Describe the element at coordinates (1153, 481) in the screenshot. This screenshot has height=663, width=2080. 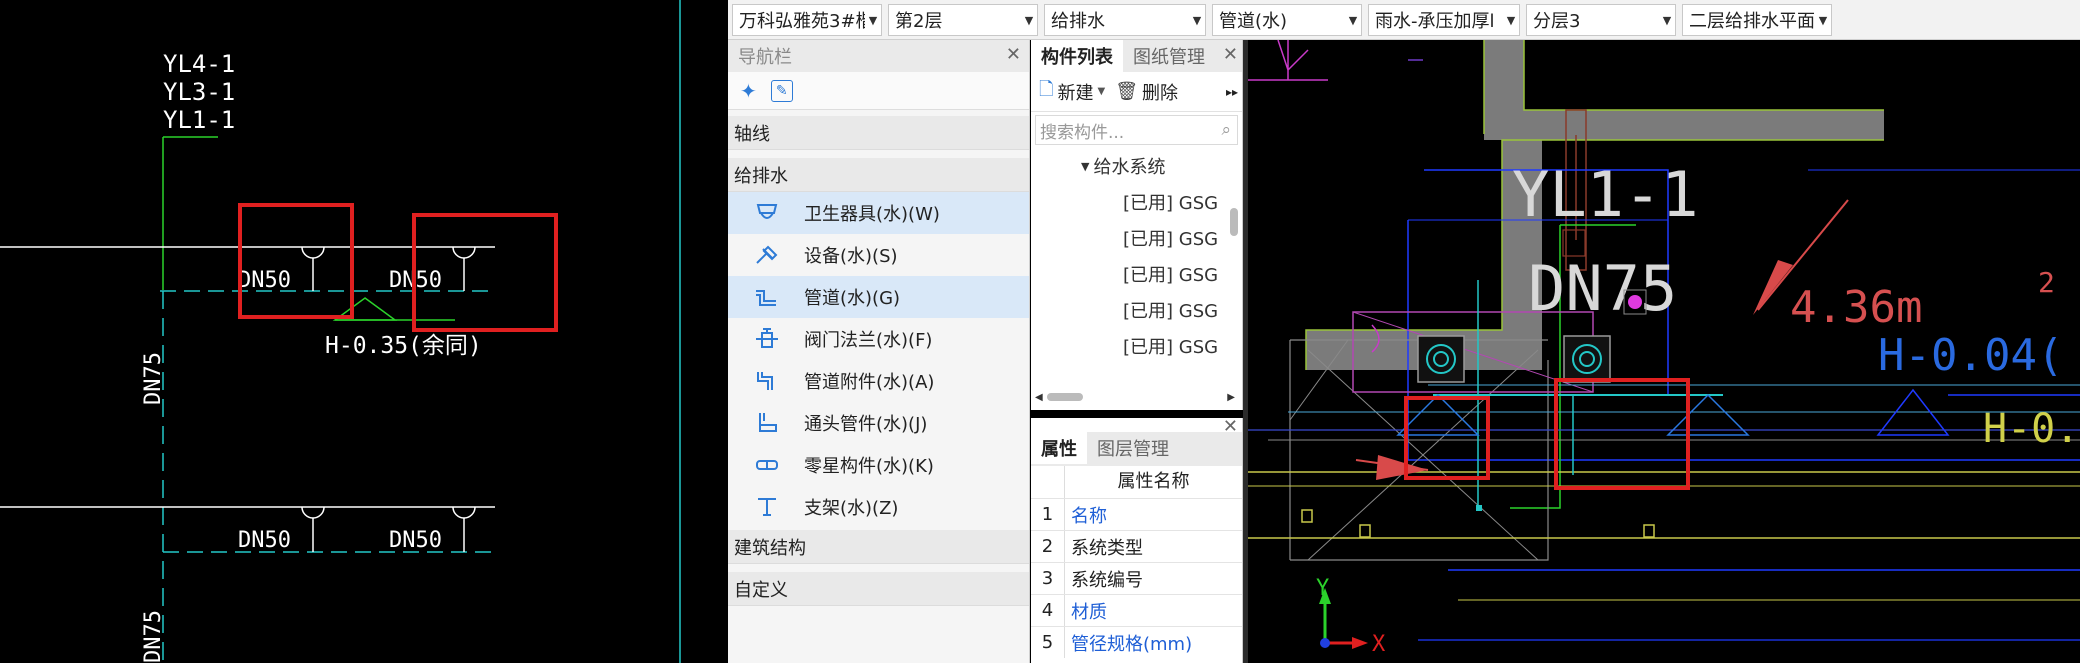
I see `header-property-name: 属性名称` at that location.